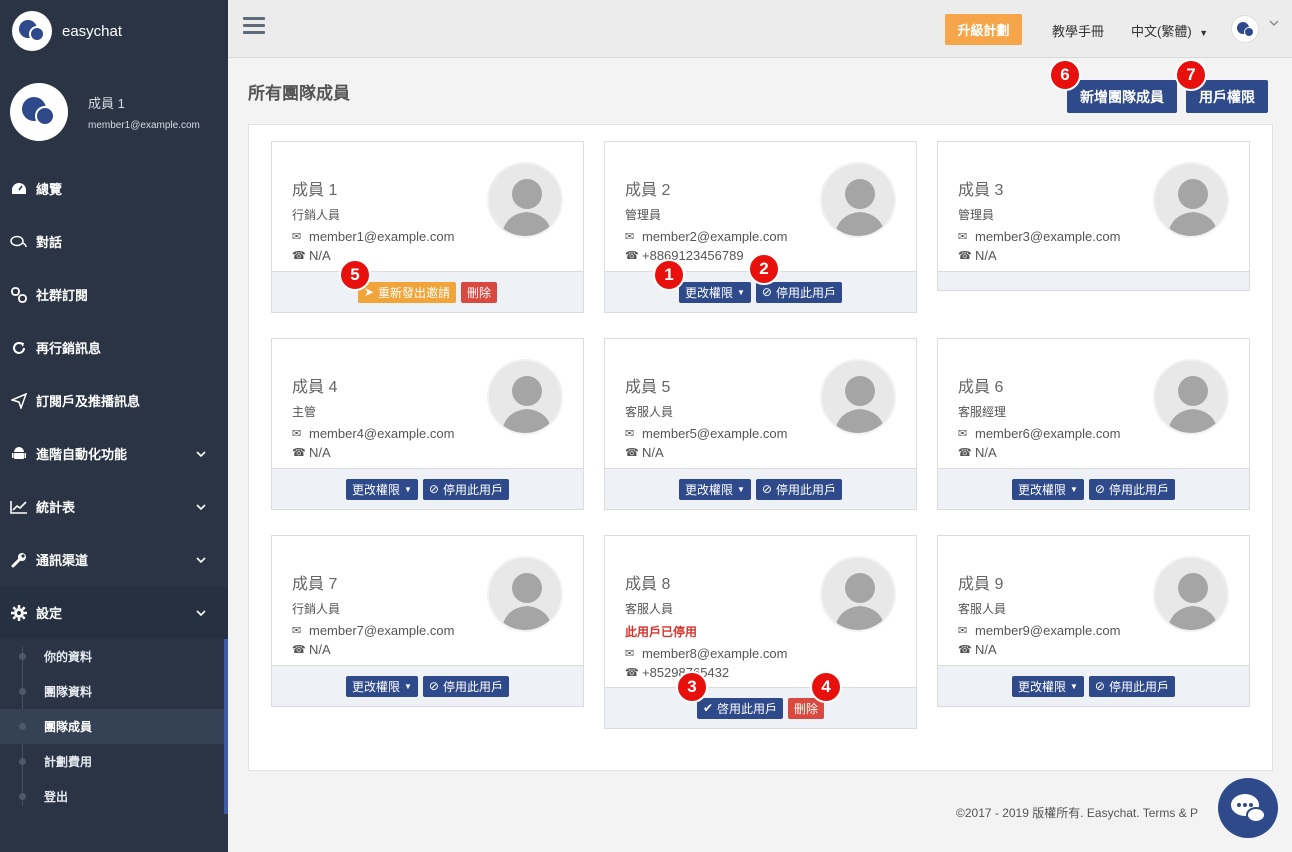 Image resolution: width=1292 pixels, height=852 pixels. I want to click on dashboard-icon, so click(19, 189).